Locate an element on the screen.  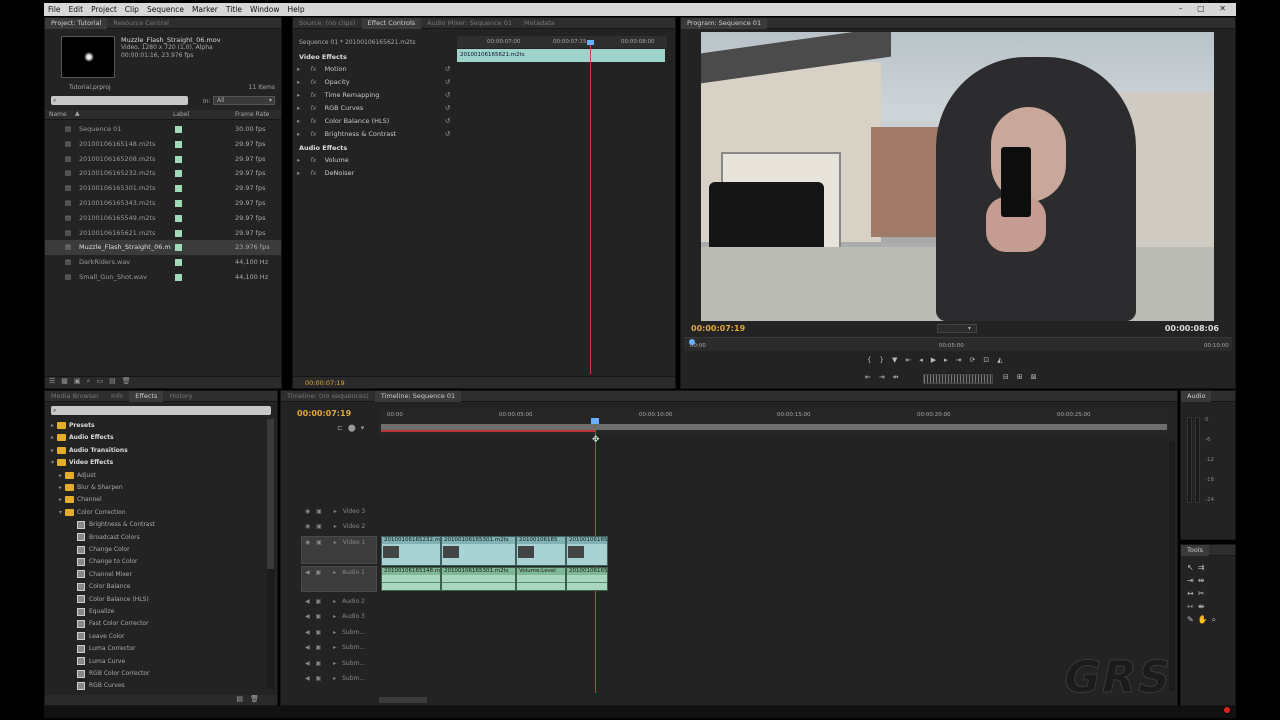
tab-effect-controls: Effect Controls is located at coordinates (391, 23).